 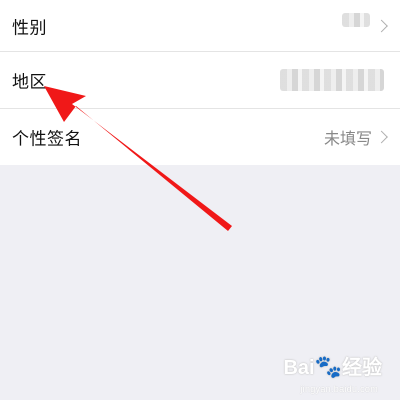 I want to click on row-gender: 性别, so click(x=200, y=26).